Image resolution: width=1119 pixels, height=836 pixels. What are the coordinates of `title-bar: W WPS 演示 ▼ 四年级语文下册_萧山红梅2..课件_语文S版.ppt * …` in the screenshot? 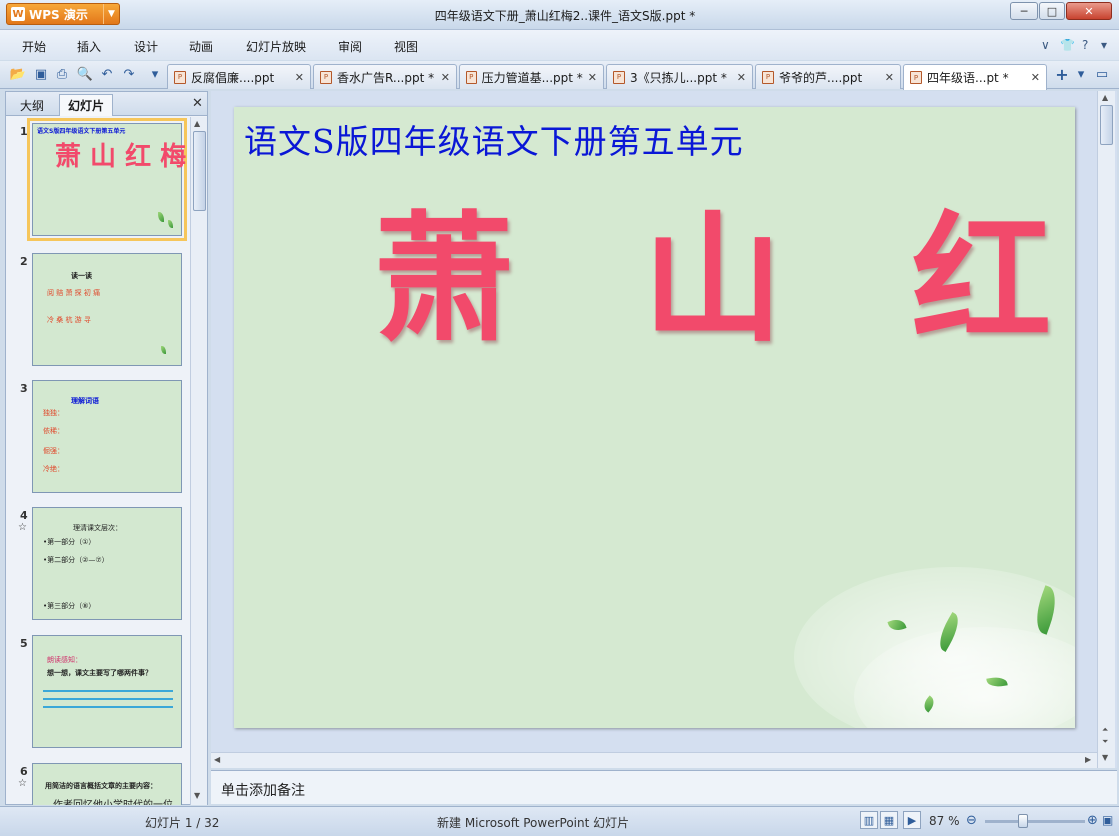 It's located at (559, 15).